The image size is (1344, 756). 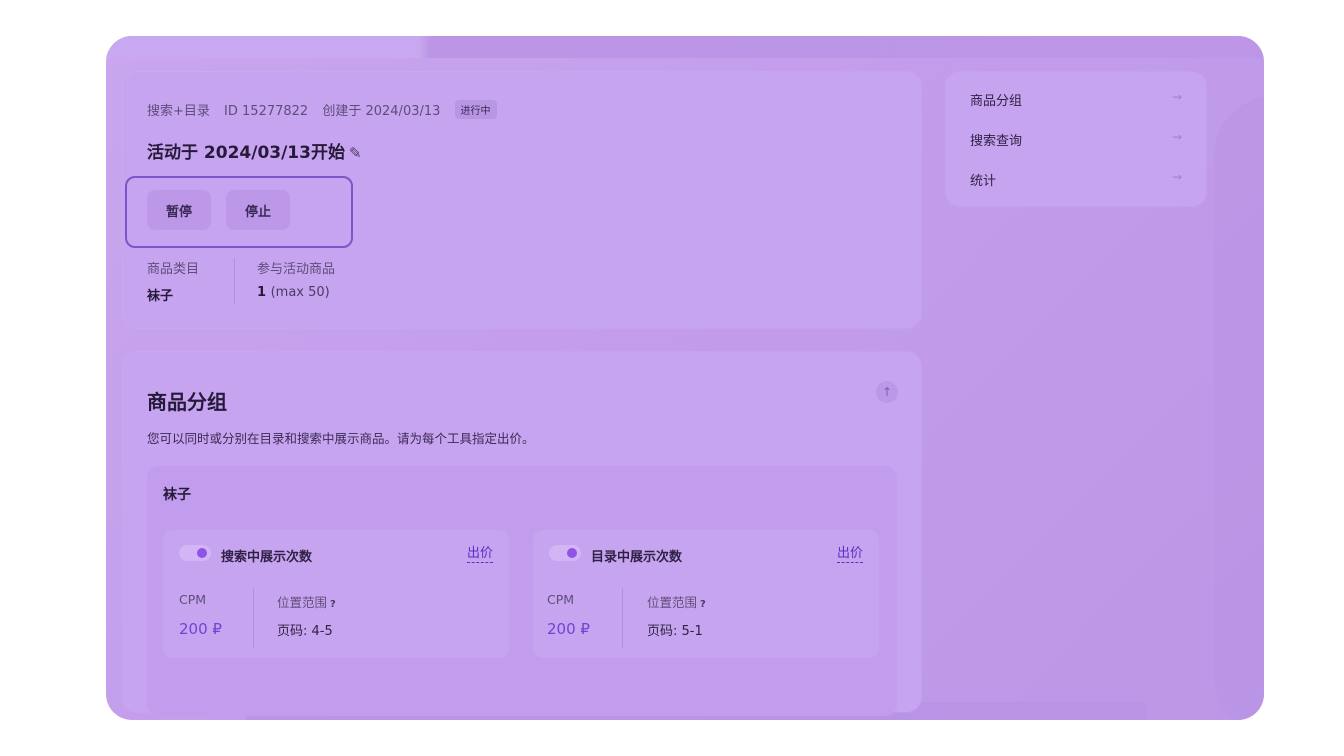 I want to click on stat-category-label: 商品类目, so click(x=173, y=269).